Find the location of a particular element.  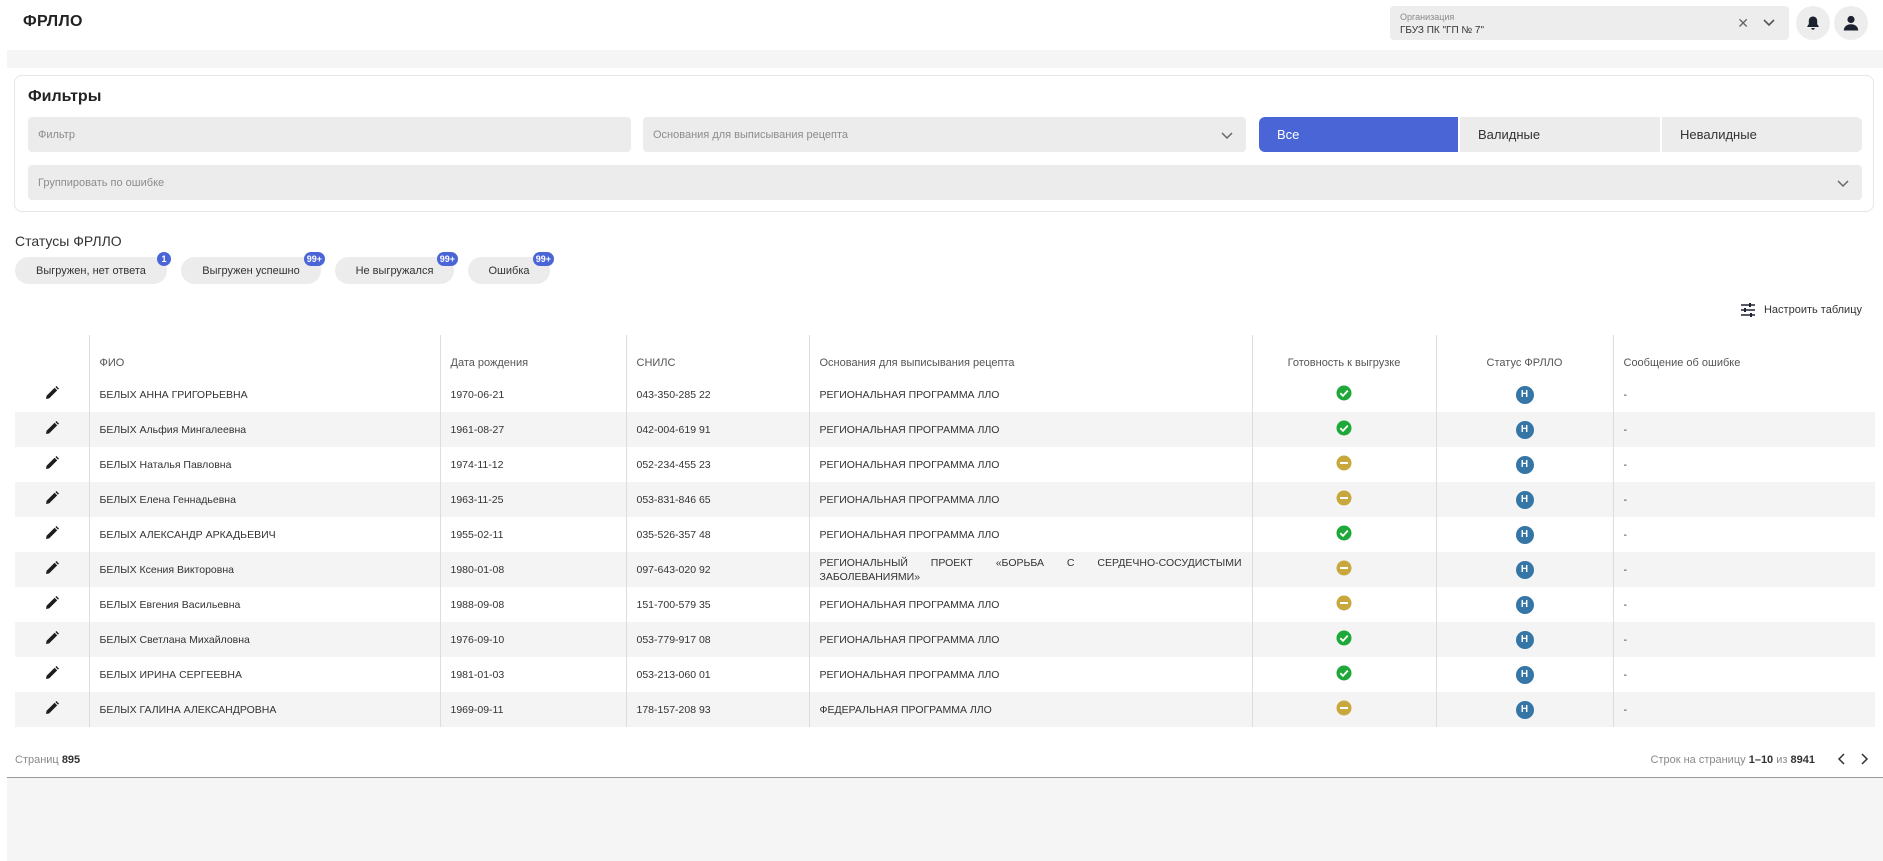

snils-cell: 053-779-917 08 is located at coordinates (717, 639).